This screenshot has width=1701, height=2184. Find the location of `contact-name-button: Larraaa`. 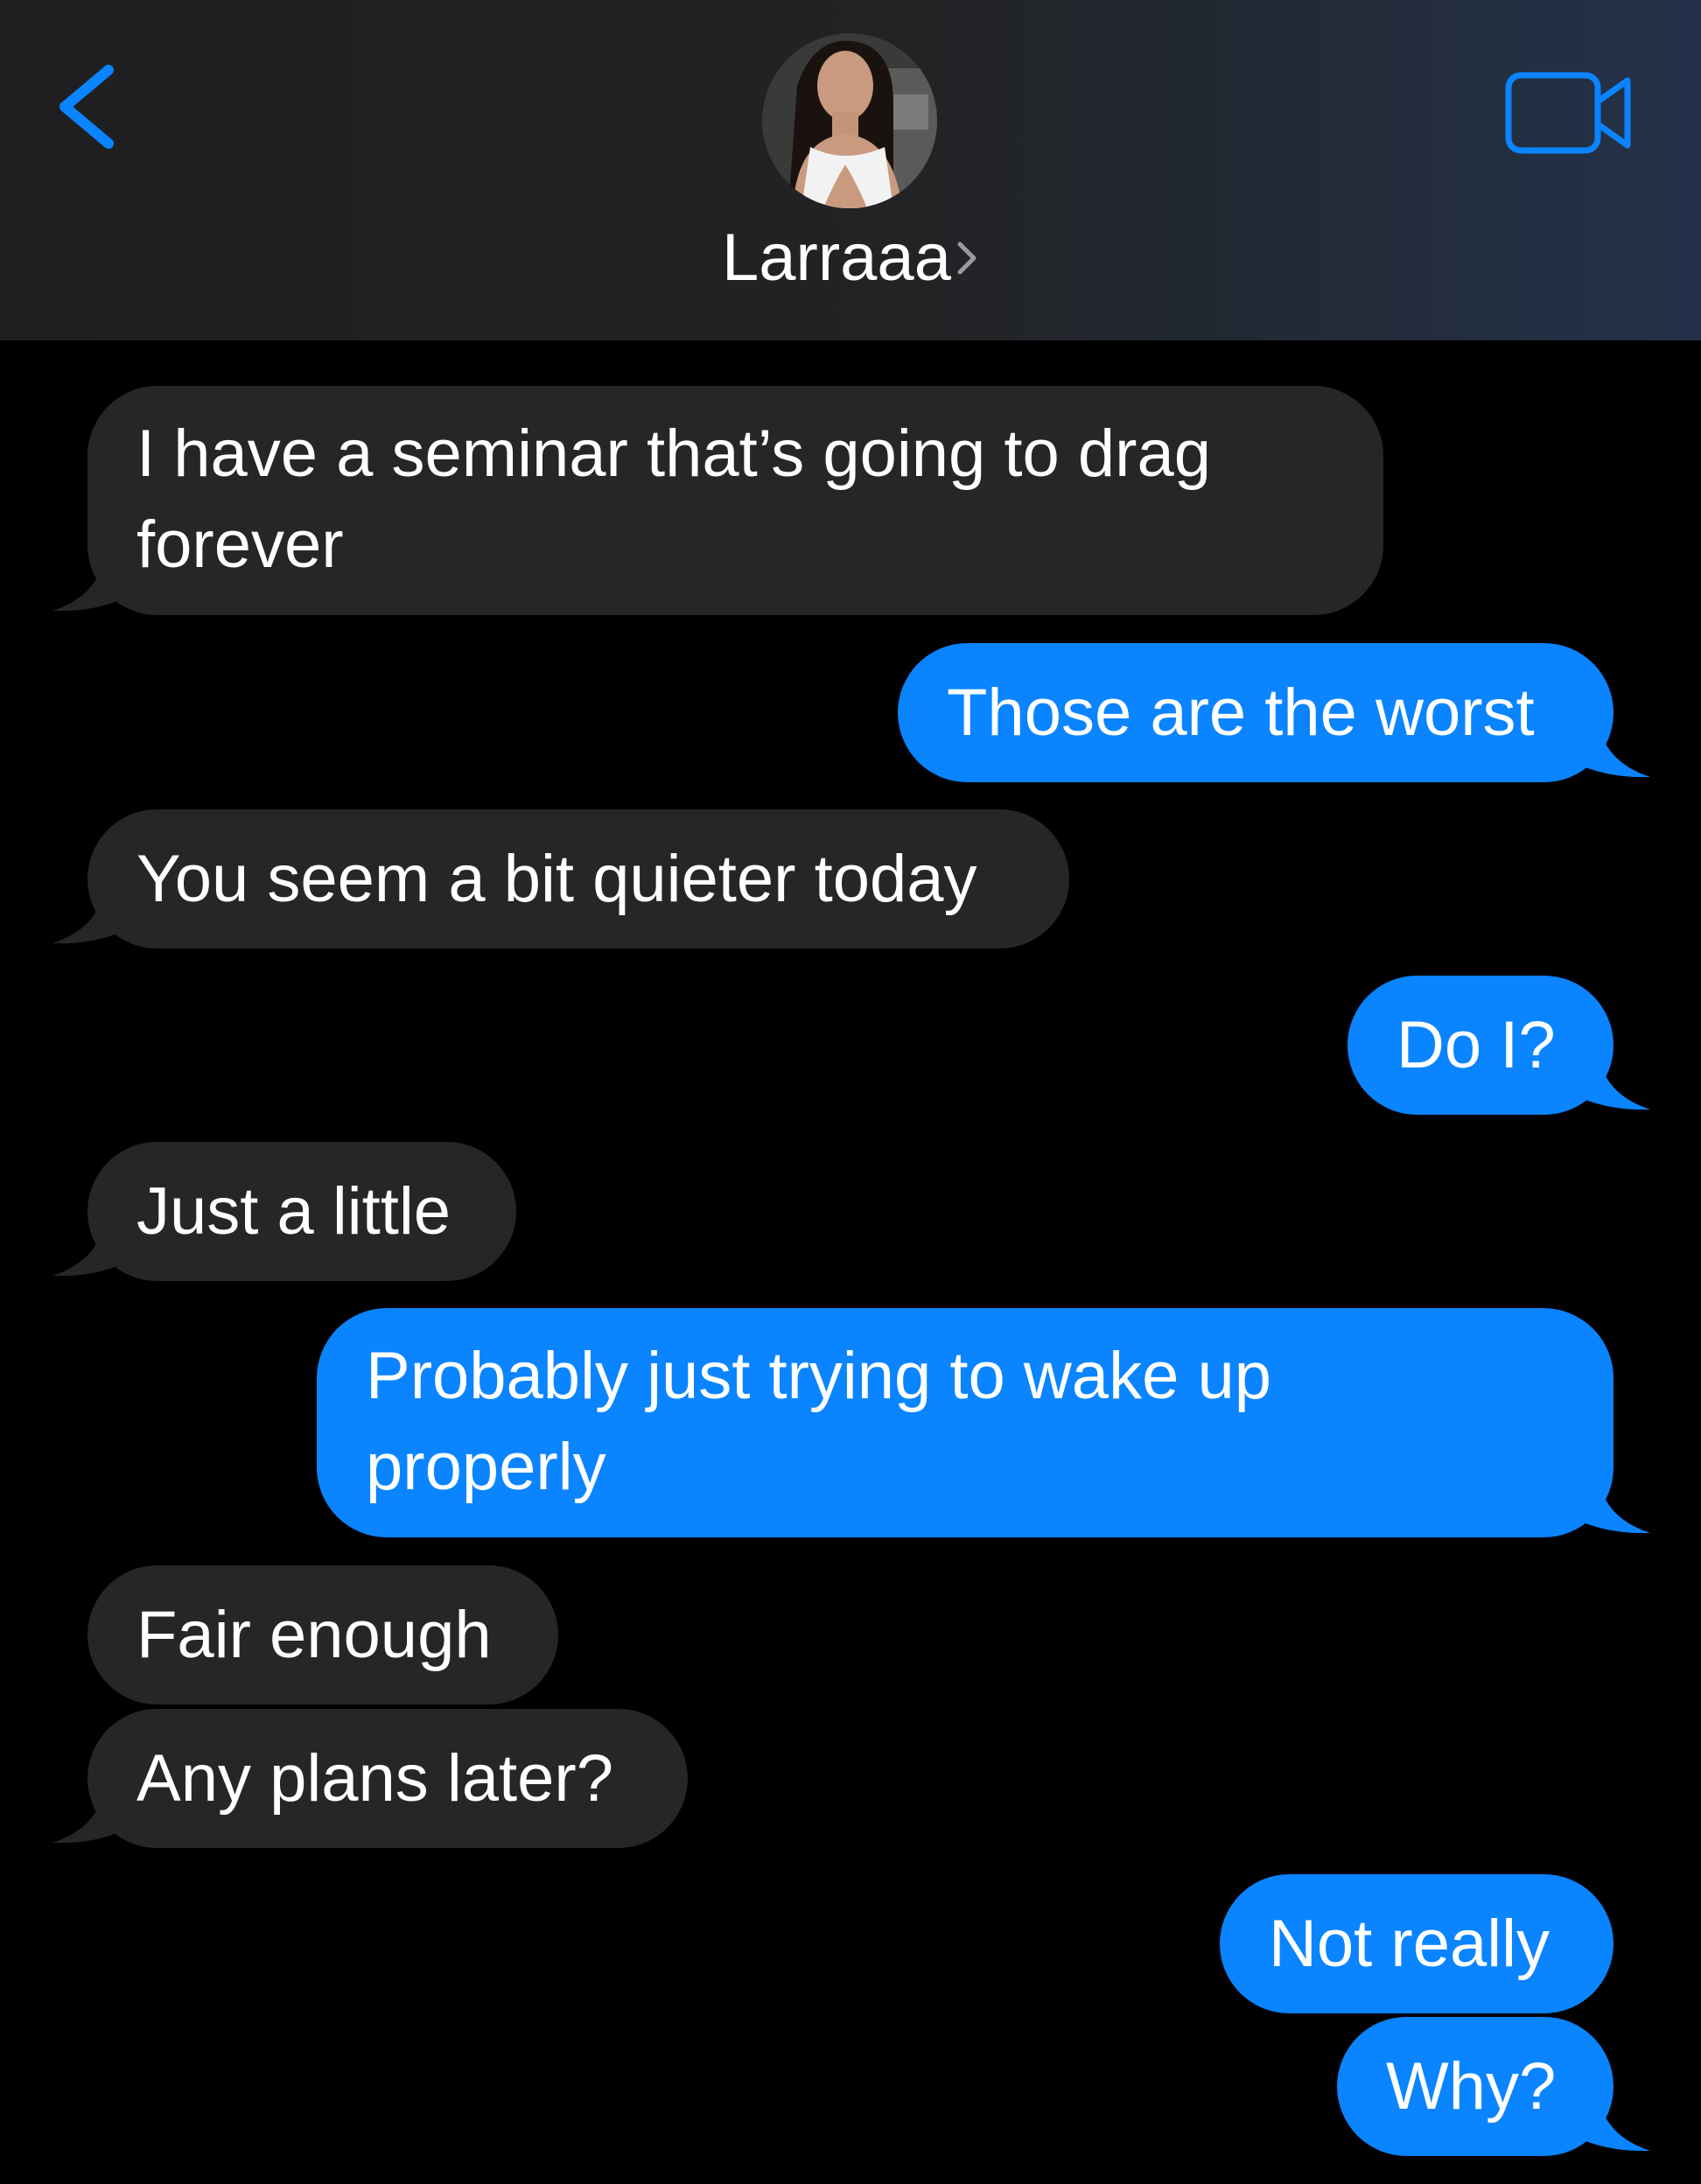

contact-name-button: Larraaa is located at coordinates (850, 258).